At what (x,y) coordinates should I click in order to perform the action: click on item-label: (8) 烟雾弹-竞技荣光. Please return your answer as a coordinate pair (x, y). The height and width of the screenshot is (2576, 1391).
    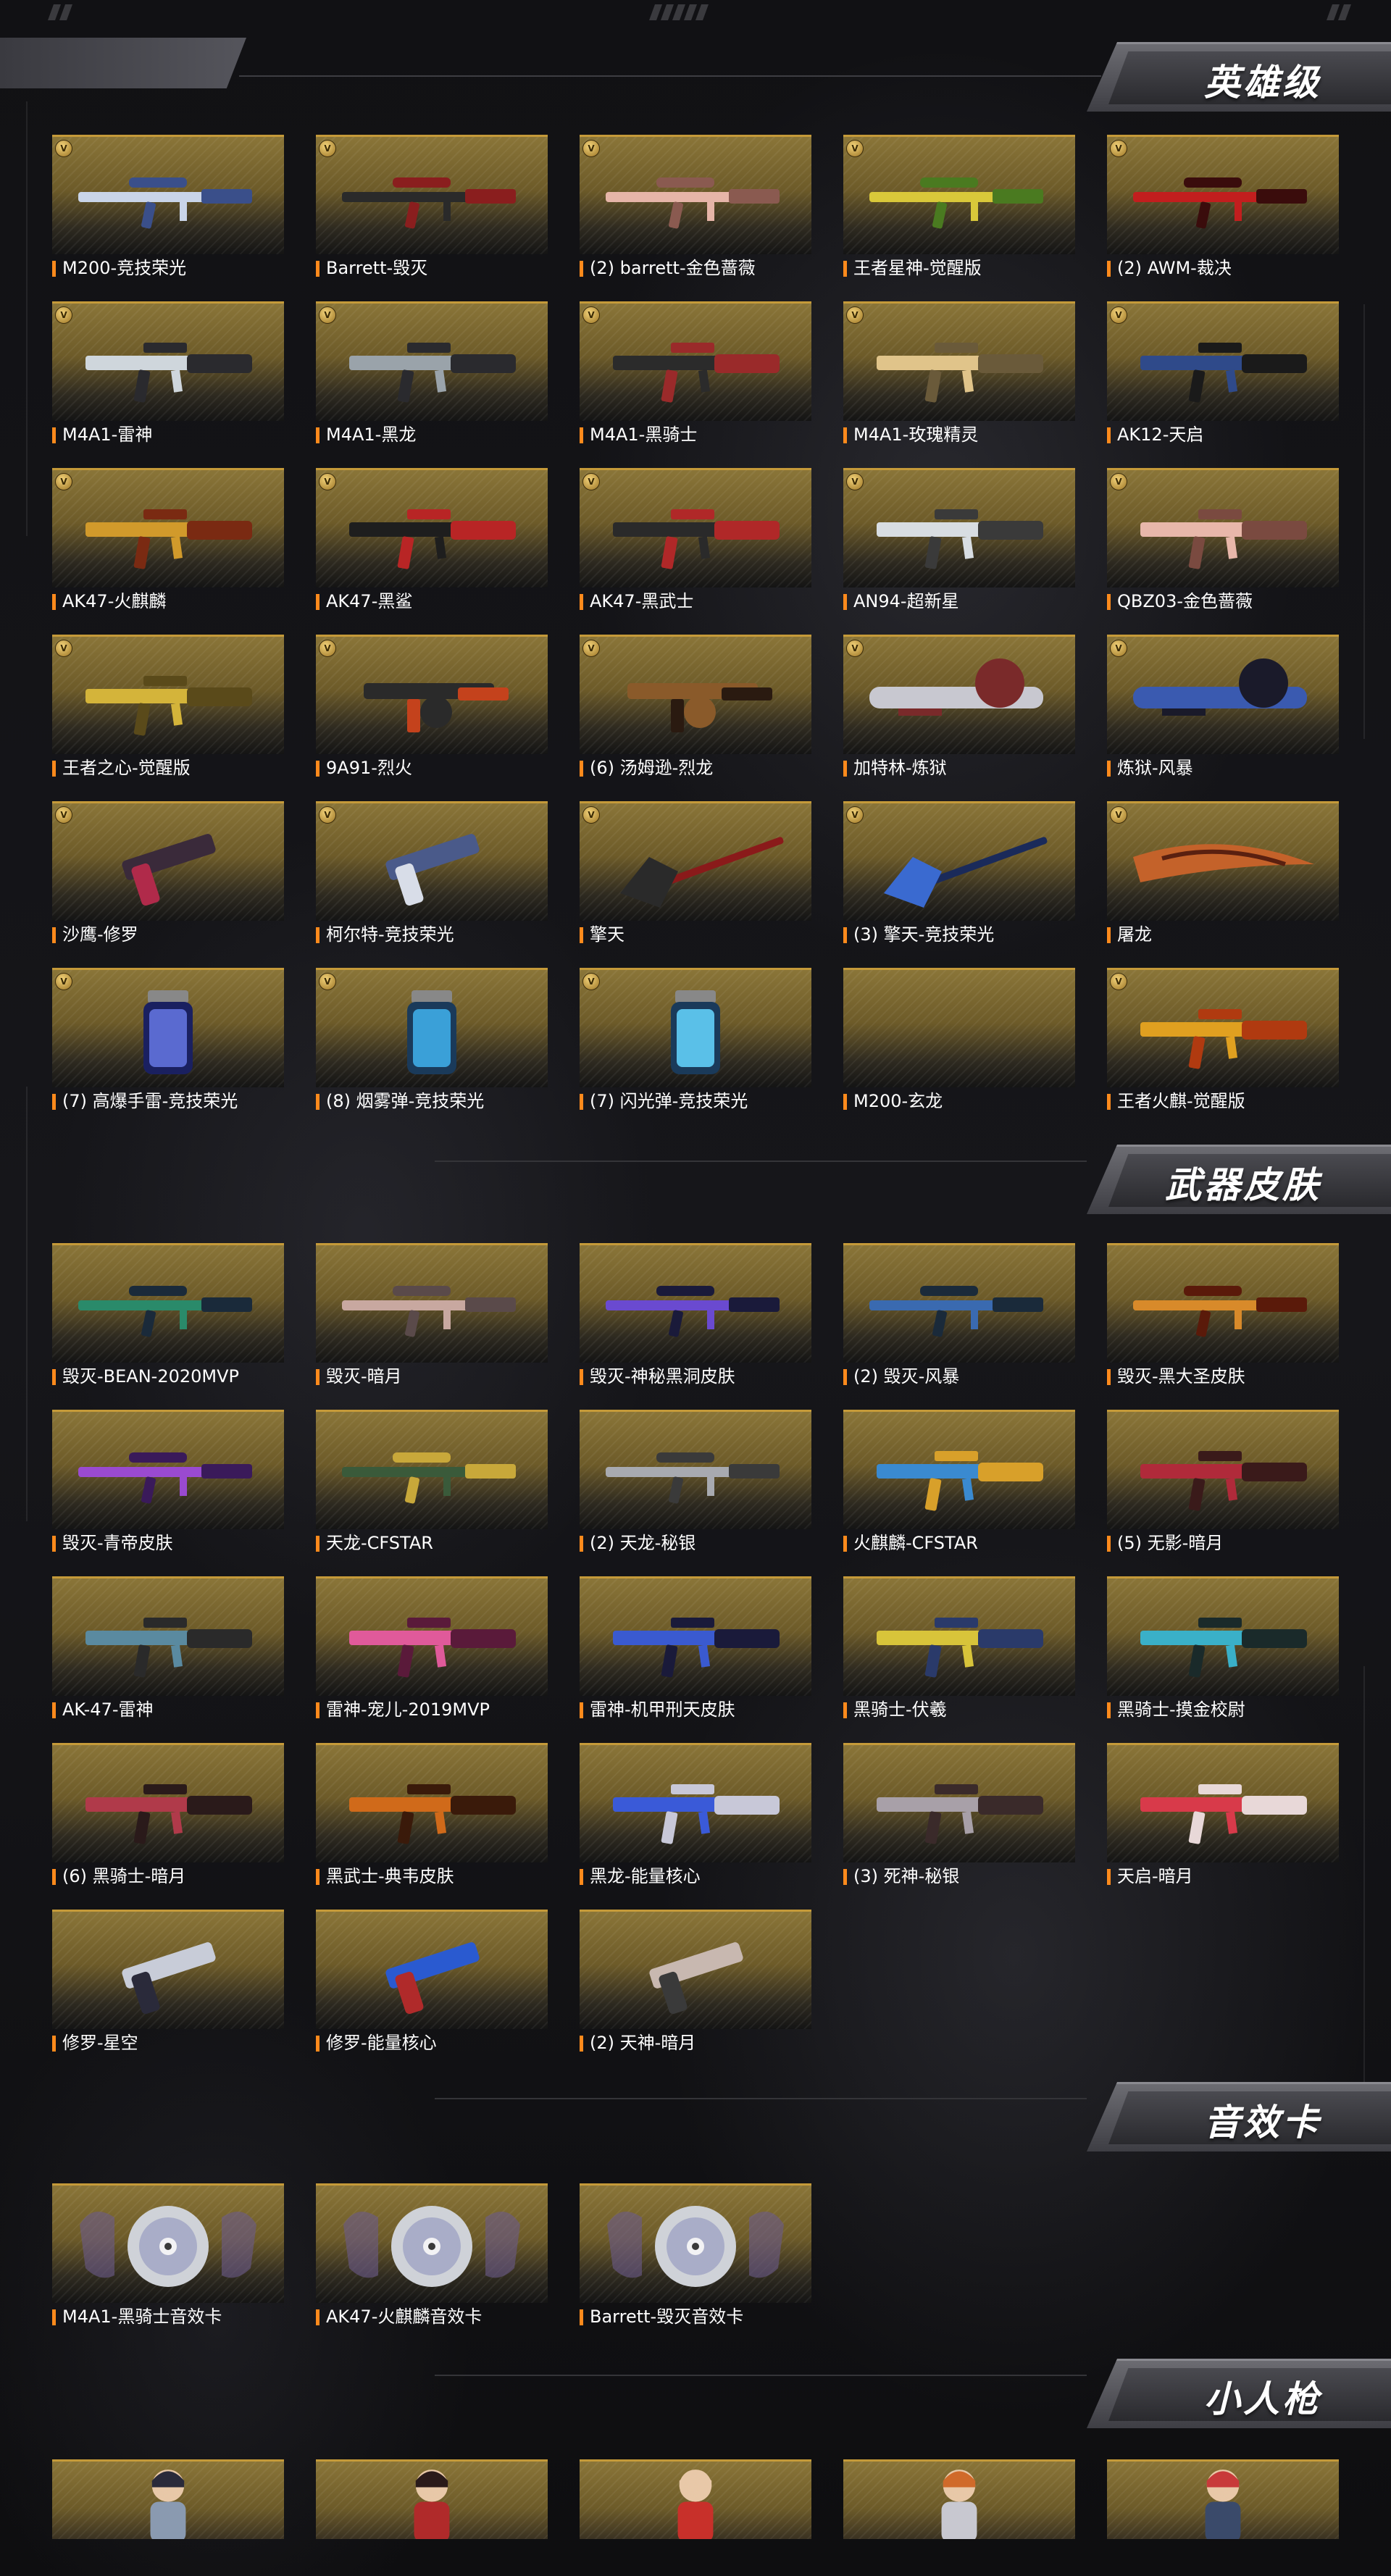
    Looking at the image, I should click on (400, 1101).